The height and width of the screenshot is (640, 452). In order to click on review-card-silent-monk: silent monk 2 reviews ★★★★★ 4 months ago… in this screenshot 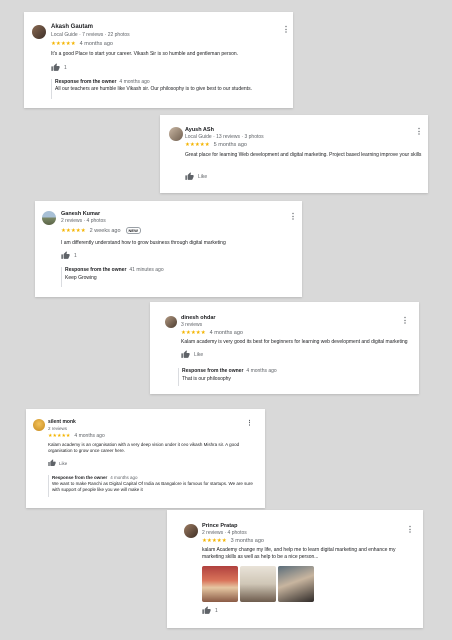, I will do `click(145, 458)`.